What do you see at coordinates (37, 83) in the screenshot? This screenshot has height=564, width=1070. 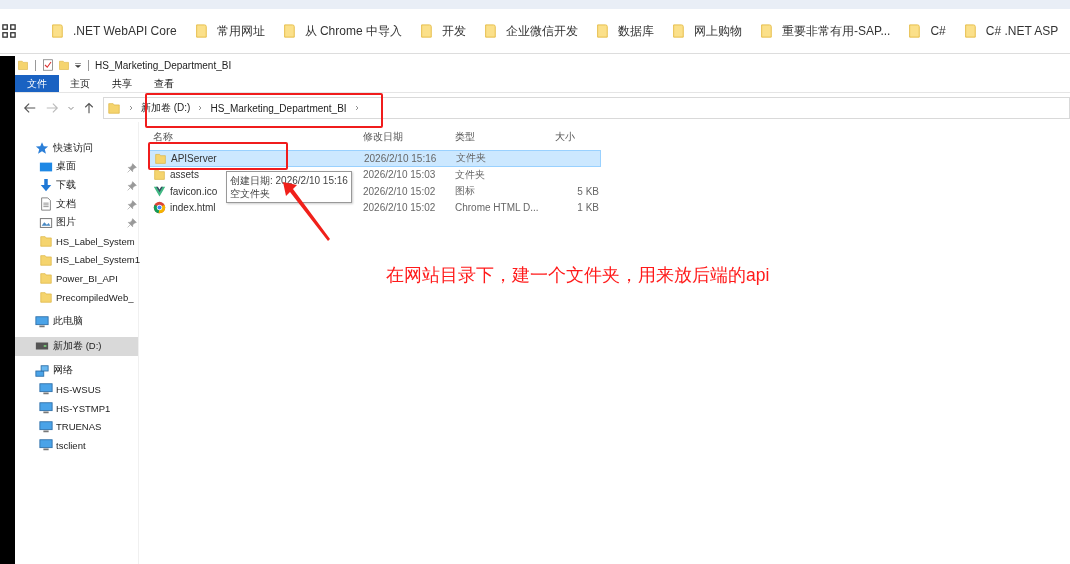 I see `ribbon-tab: 文件` at bounding box center [37, 83].